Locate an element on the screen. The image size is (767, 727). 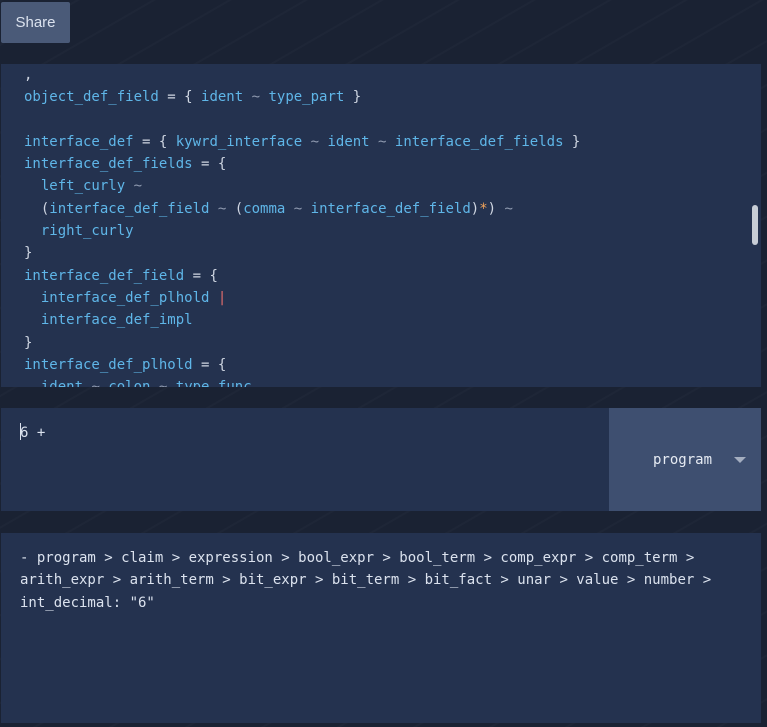
code-line: object_def_field = { ident ~ type_part } is located at coordinates (302, 97).